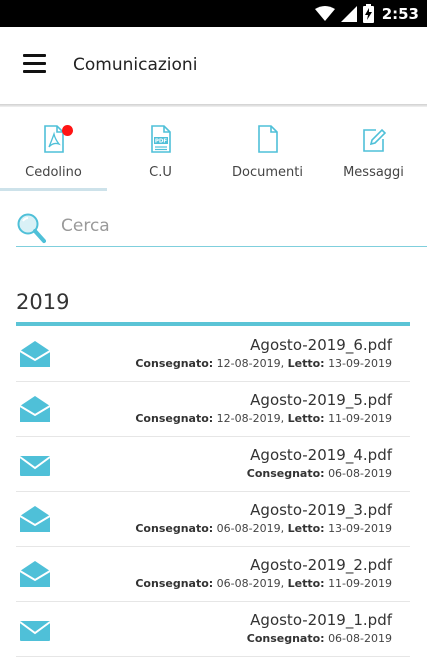 The image size is (427, 661). Describe the element at coordinates (43, 302) in the screenshot. I see `year-header: 2019` at that location.